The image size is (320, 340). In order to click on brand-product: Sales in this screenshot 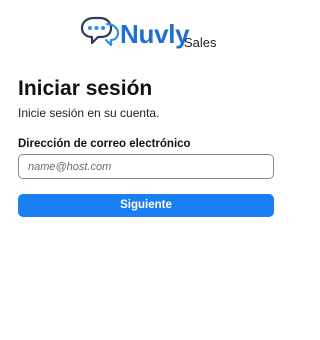, I will do `click(200, 42)`.